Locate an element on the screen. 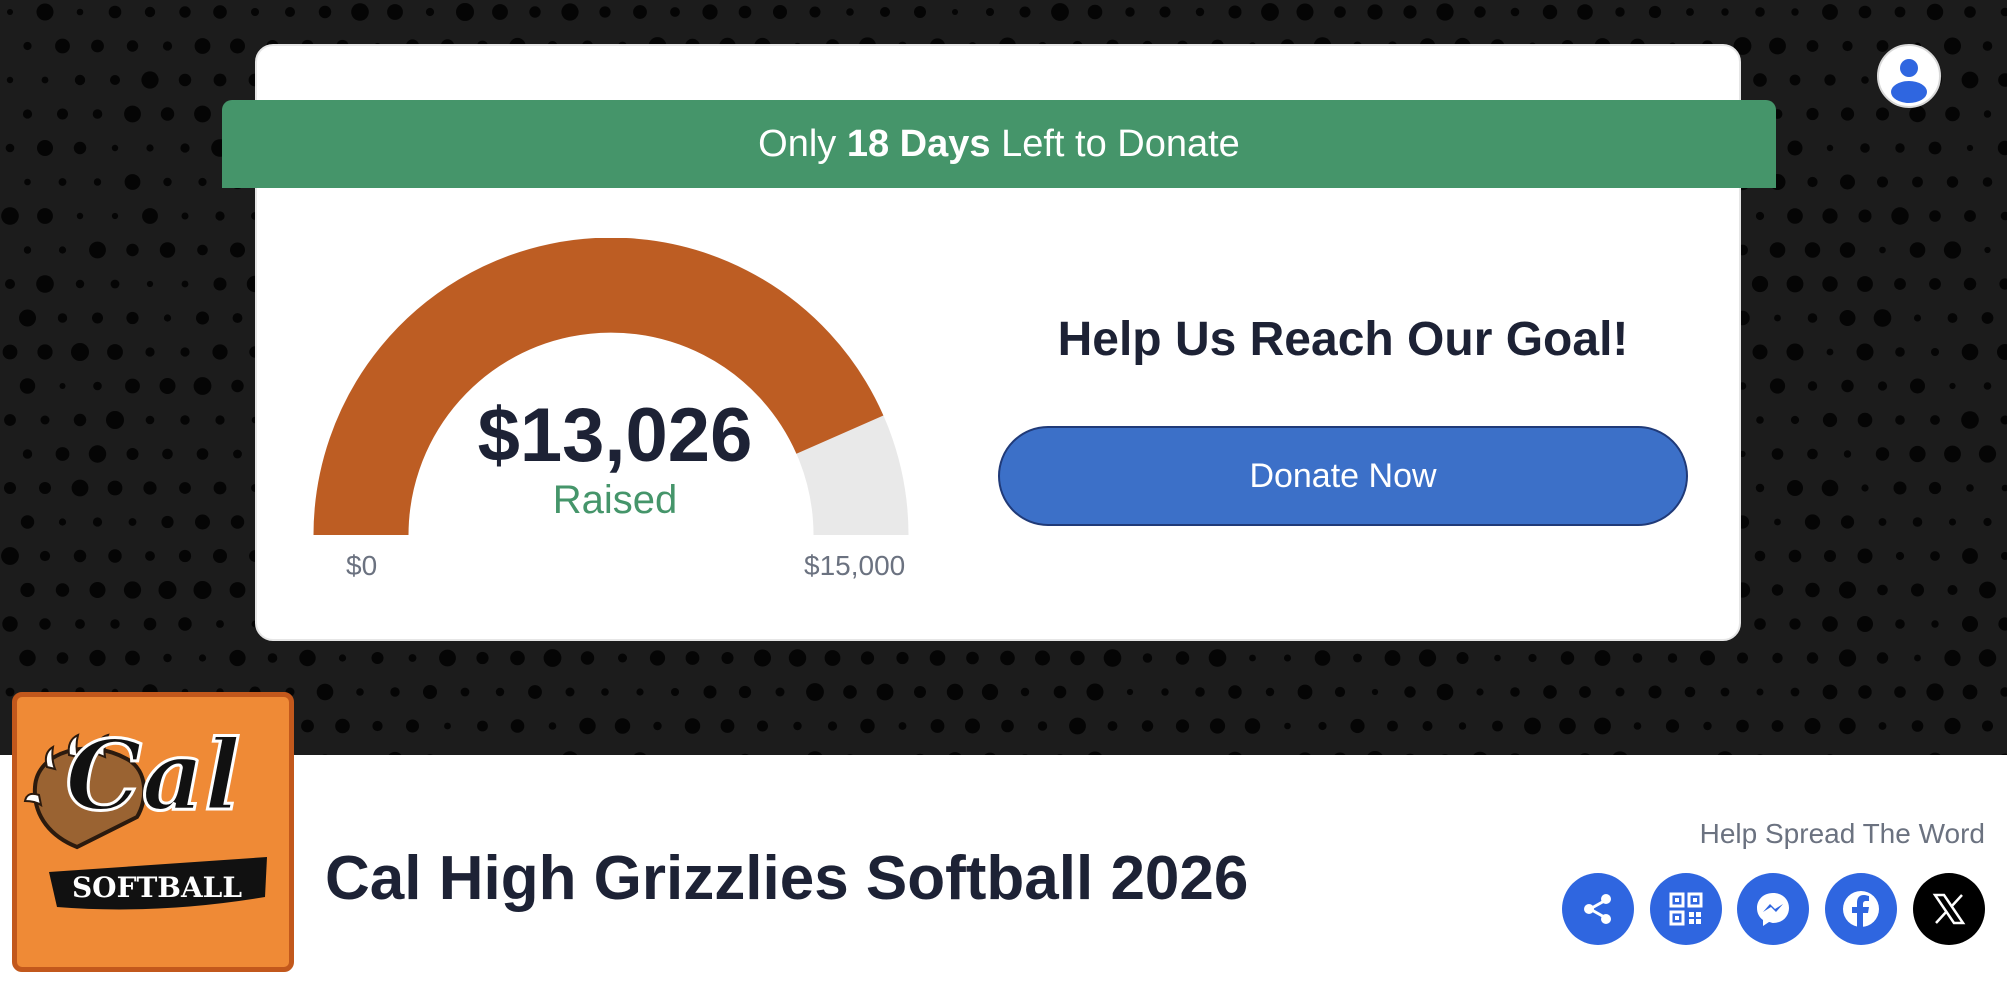 Image resolution: width=2007 pixels, height=995 pixels. messenger-button is located at coordinates (1773, 909).